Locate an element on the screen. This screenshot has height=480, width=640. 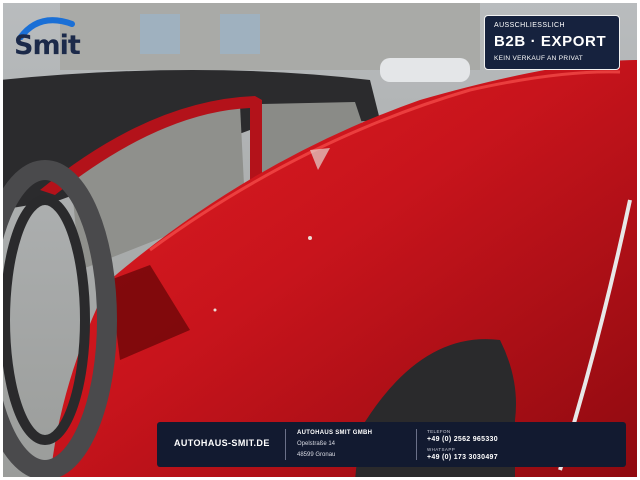
badge-main-text: B2B · EXPORT is located at coordinates (550, 41).